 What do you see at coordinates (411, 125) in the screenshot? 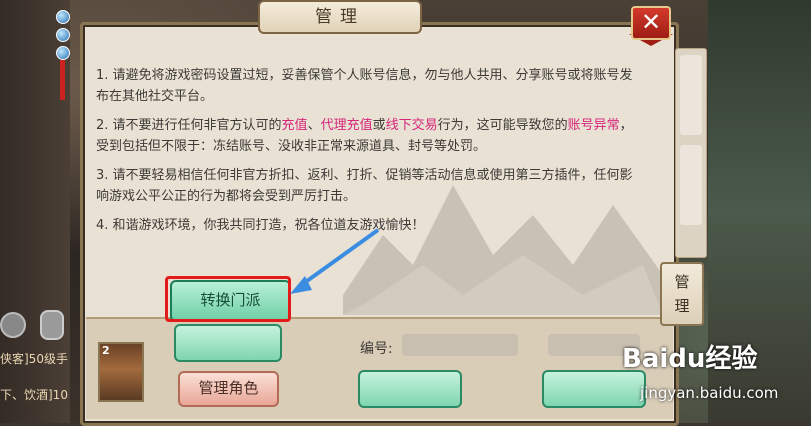
I see `rule-highlight: 线下交易` at bounding box center [411, 125].